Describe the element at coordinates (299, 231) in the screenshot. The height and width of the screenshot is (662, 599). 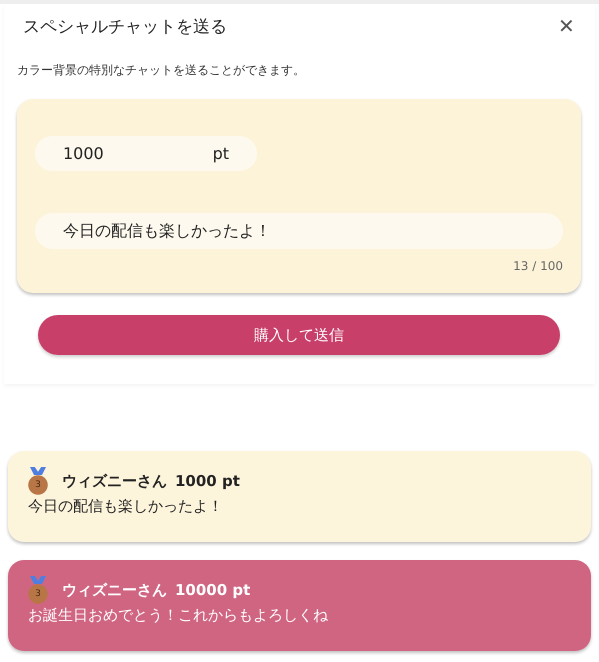
I see `message-field: 今日の配信も楽しかったよ！` at that location.